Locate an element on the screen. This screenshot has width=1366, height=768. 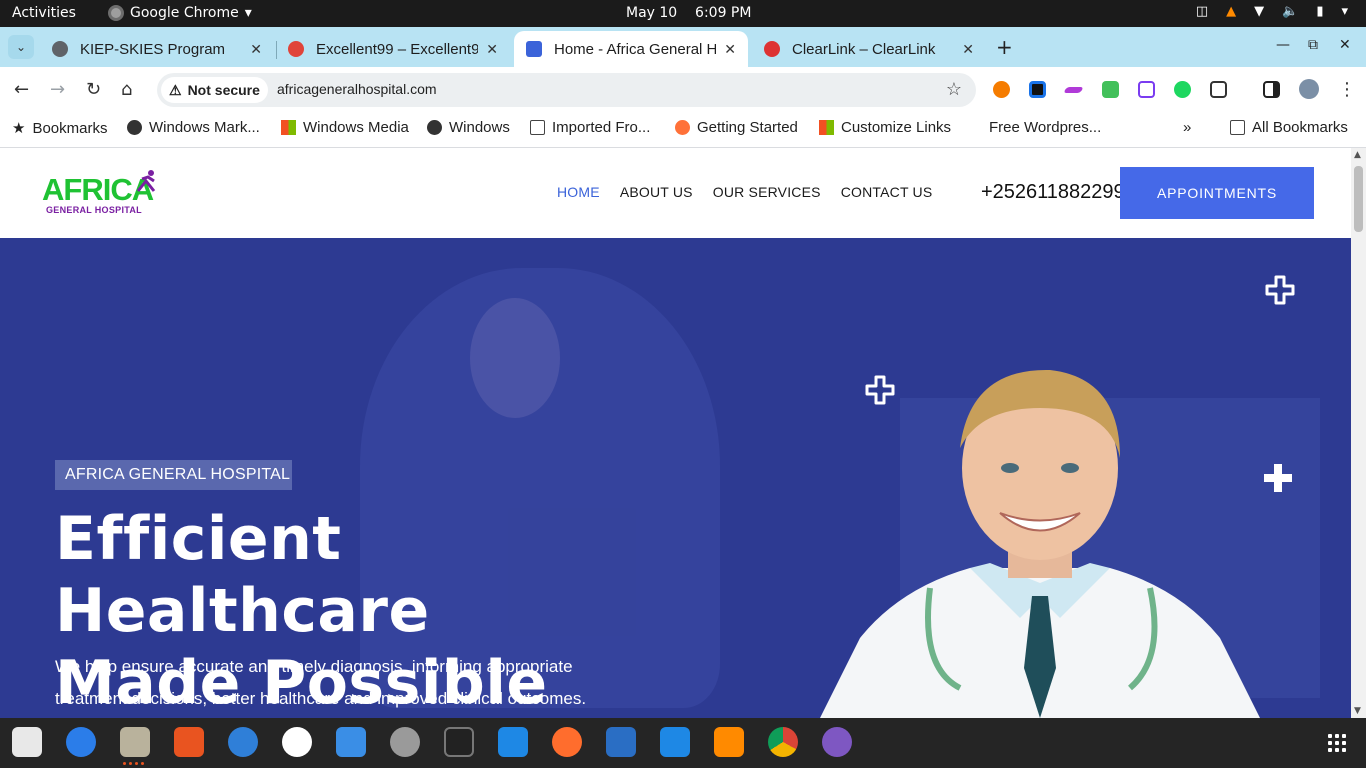
tab-title: KIEP-SKIES Program is located at coordinates (153, 49).